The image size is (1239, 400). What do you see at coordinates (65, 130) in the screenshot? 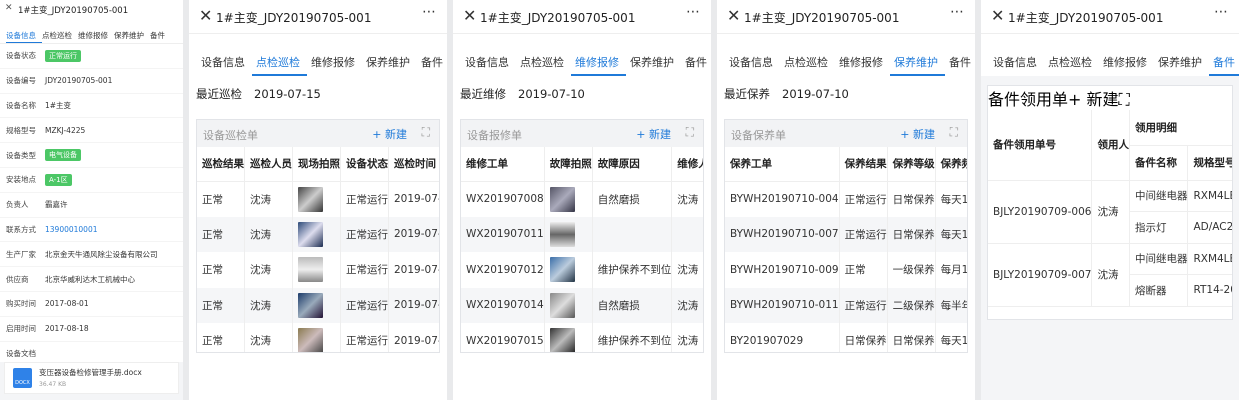
I see `field-value: MZKJ-4225` at bounding box center [65, 130].